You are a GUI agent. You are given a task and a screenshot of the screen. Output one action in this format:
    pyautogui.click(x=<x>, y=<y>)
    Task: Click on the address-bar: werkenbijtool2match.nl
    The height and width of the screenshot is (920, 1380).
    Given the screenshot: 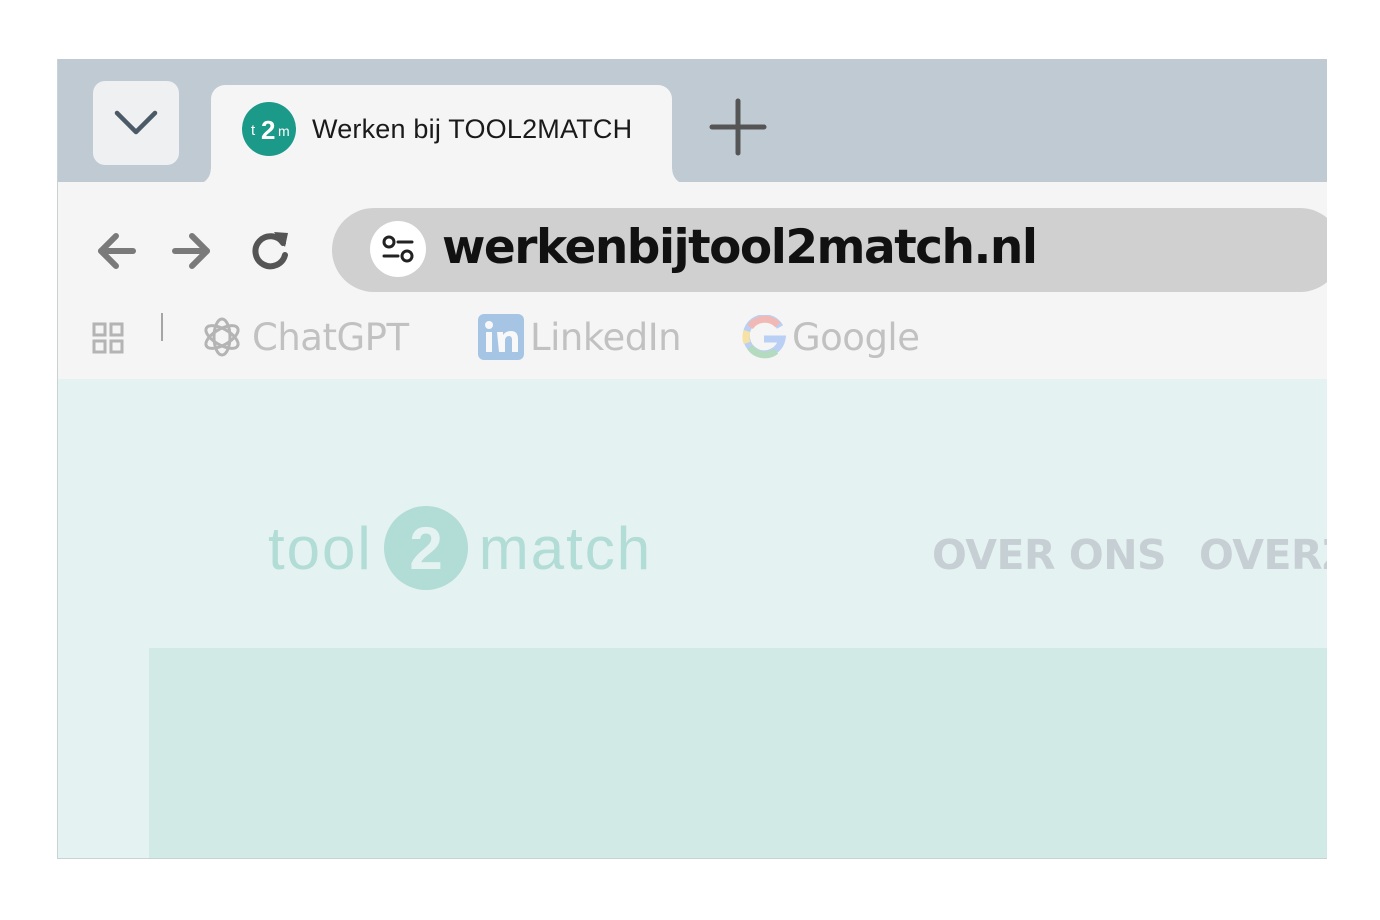 What is the action you would take?
    pyautogui.click(x=829, y=250)
    